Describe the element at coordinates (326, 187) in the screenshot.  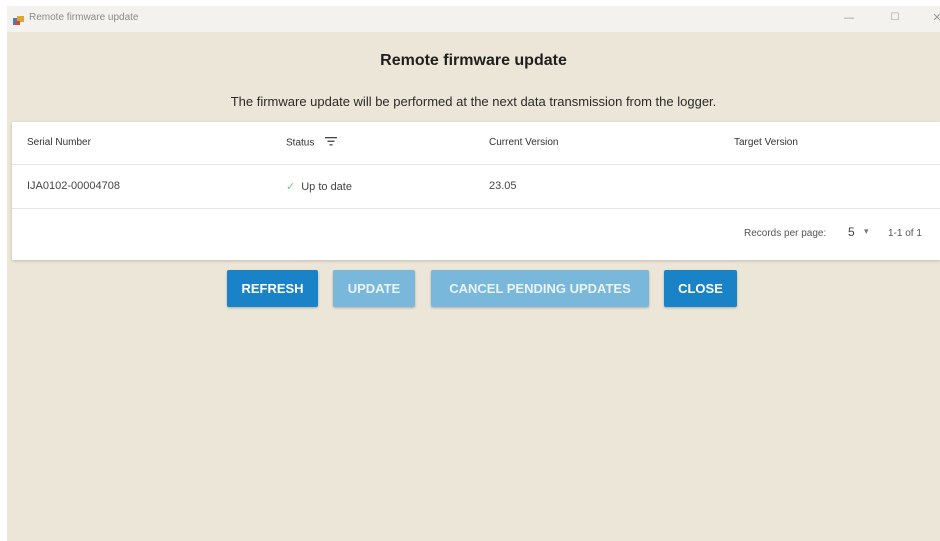
I see `status-text: Up to date` at that location.